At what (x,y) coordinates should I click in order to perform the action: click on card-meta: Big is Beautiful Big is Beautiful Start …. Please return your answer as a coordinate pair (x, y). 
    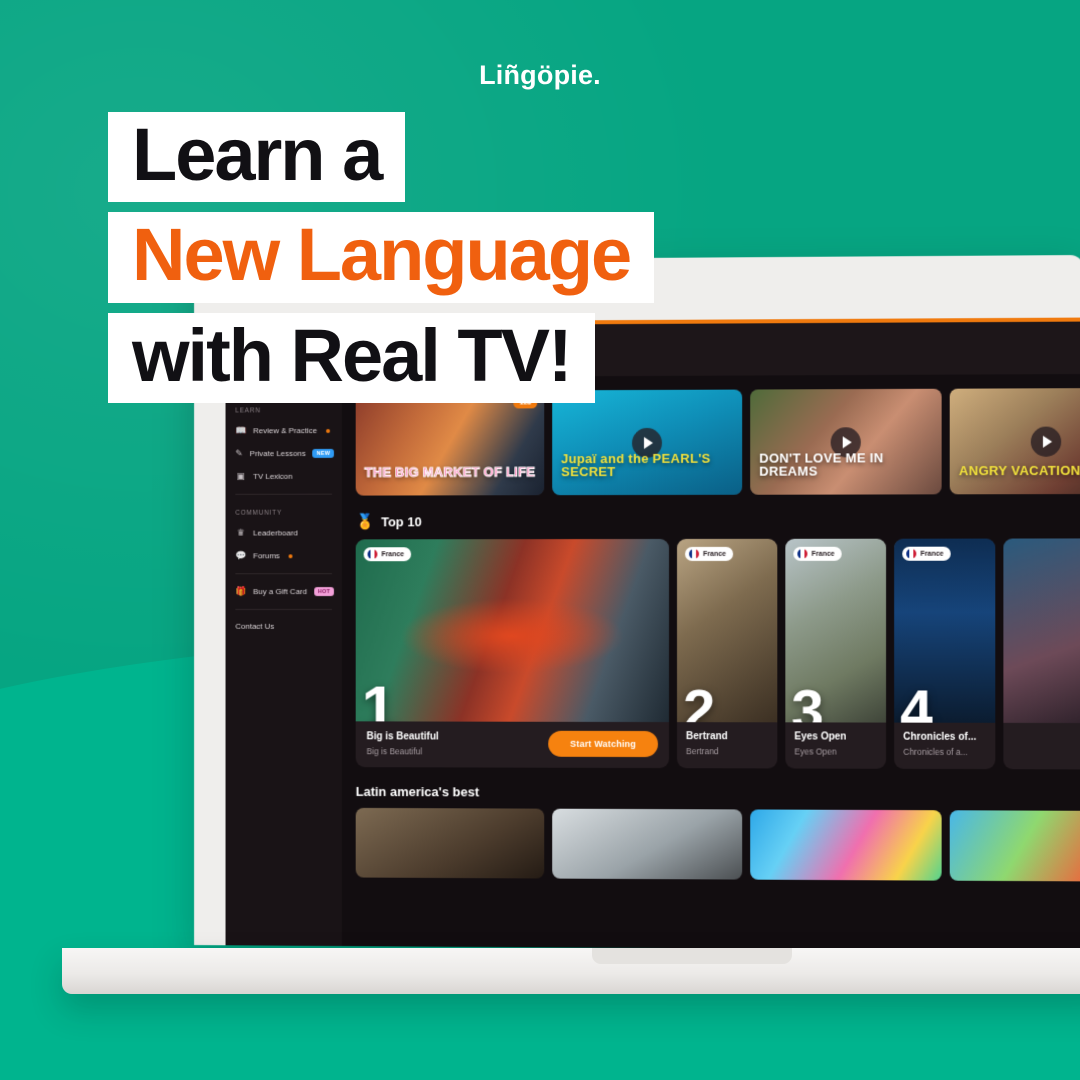
    Looking at the image, I should click on (512, 744).